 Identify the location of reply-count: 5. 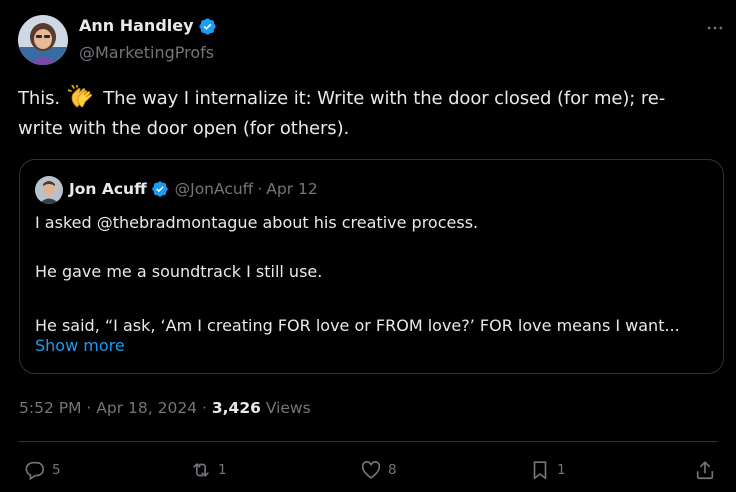
(56, 470).